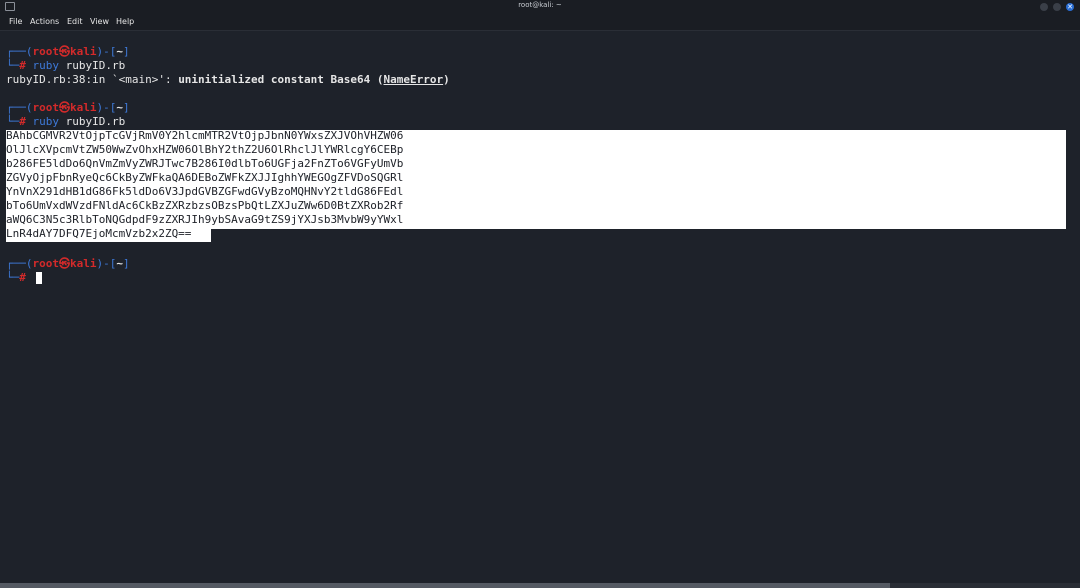 This screenshot has height=588, width=1080. Describe the element at coordinates (540, 22) in the screenshot. I see `menu-bar: File Actions Edit View Help` at that location.